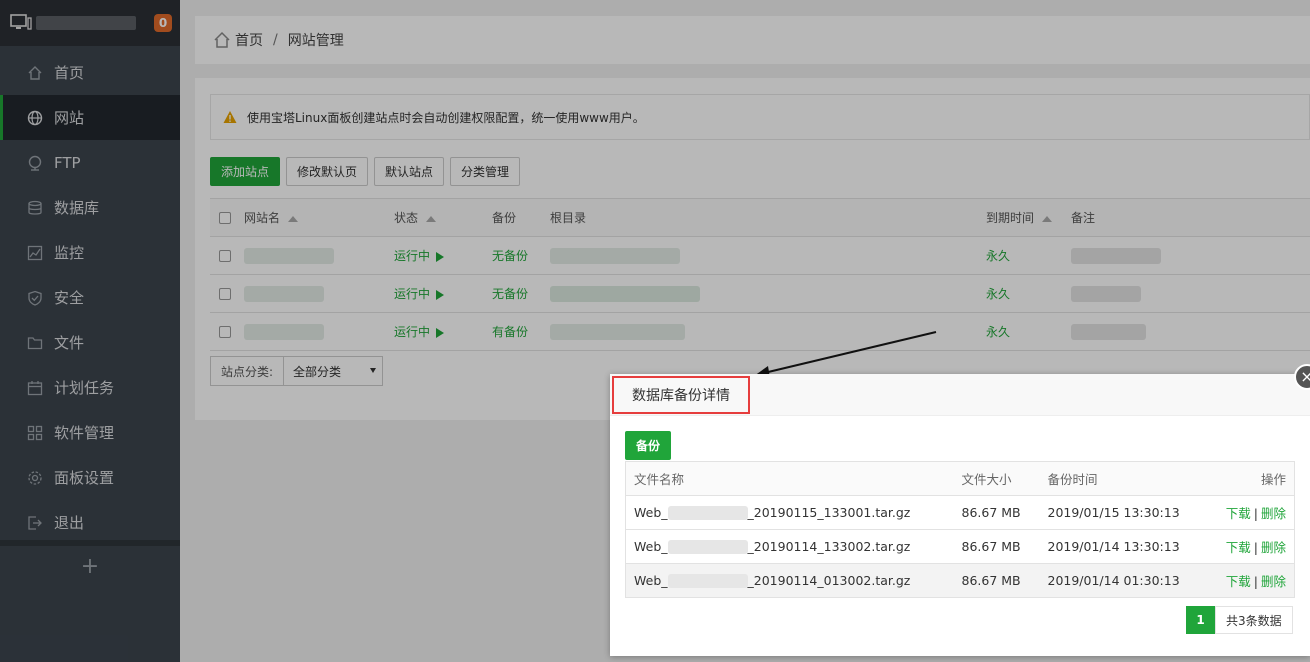  I want to click on breadcrumb-home-link: 首页, so click(249, 40).